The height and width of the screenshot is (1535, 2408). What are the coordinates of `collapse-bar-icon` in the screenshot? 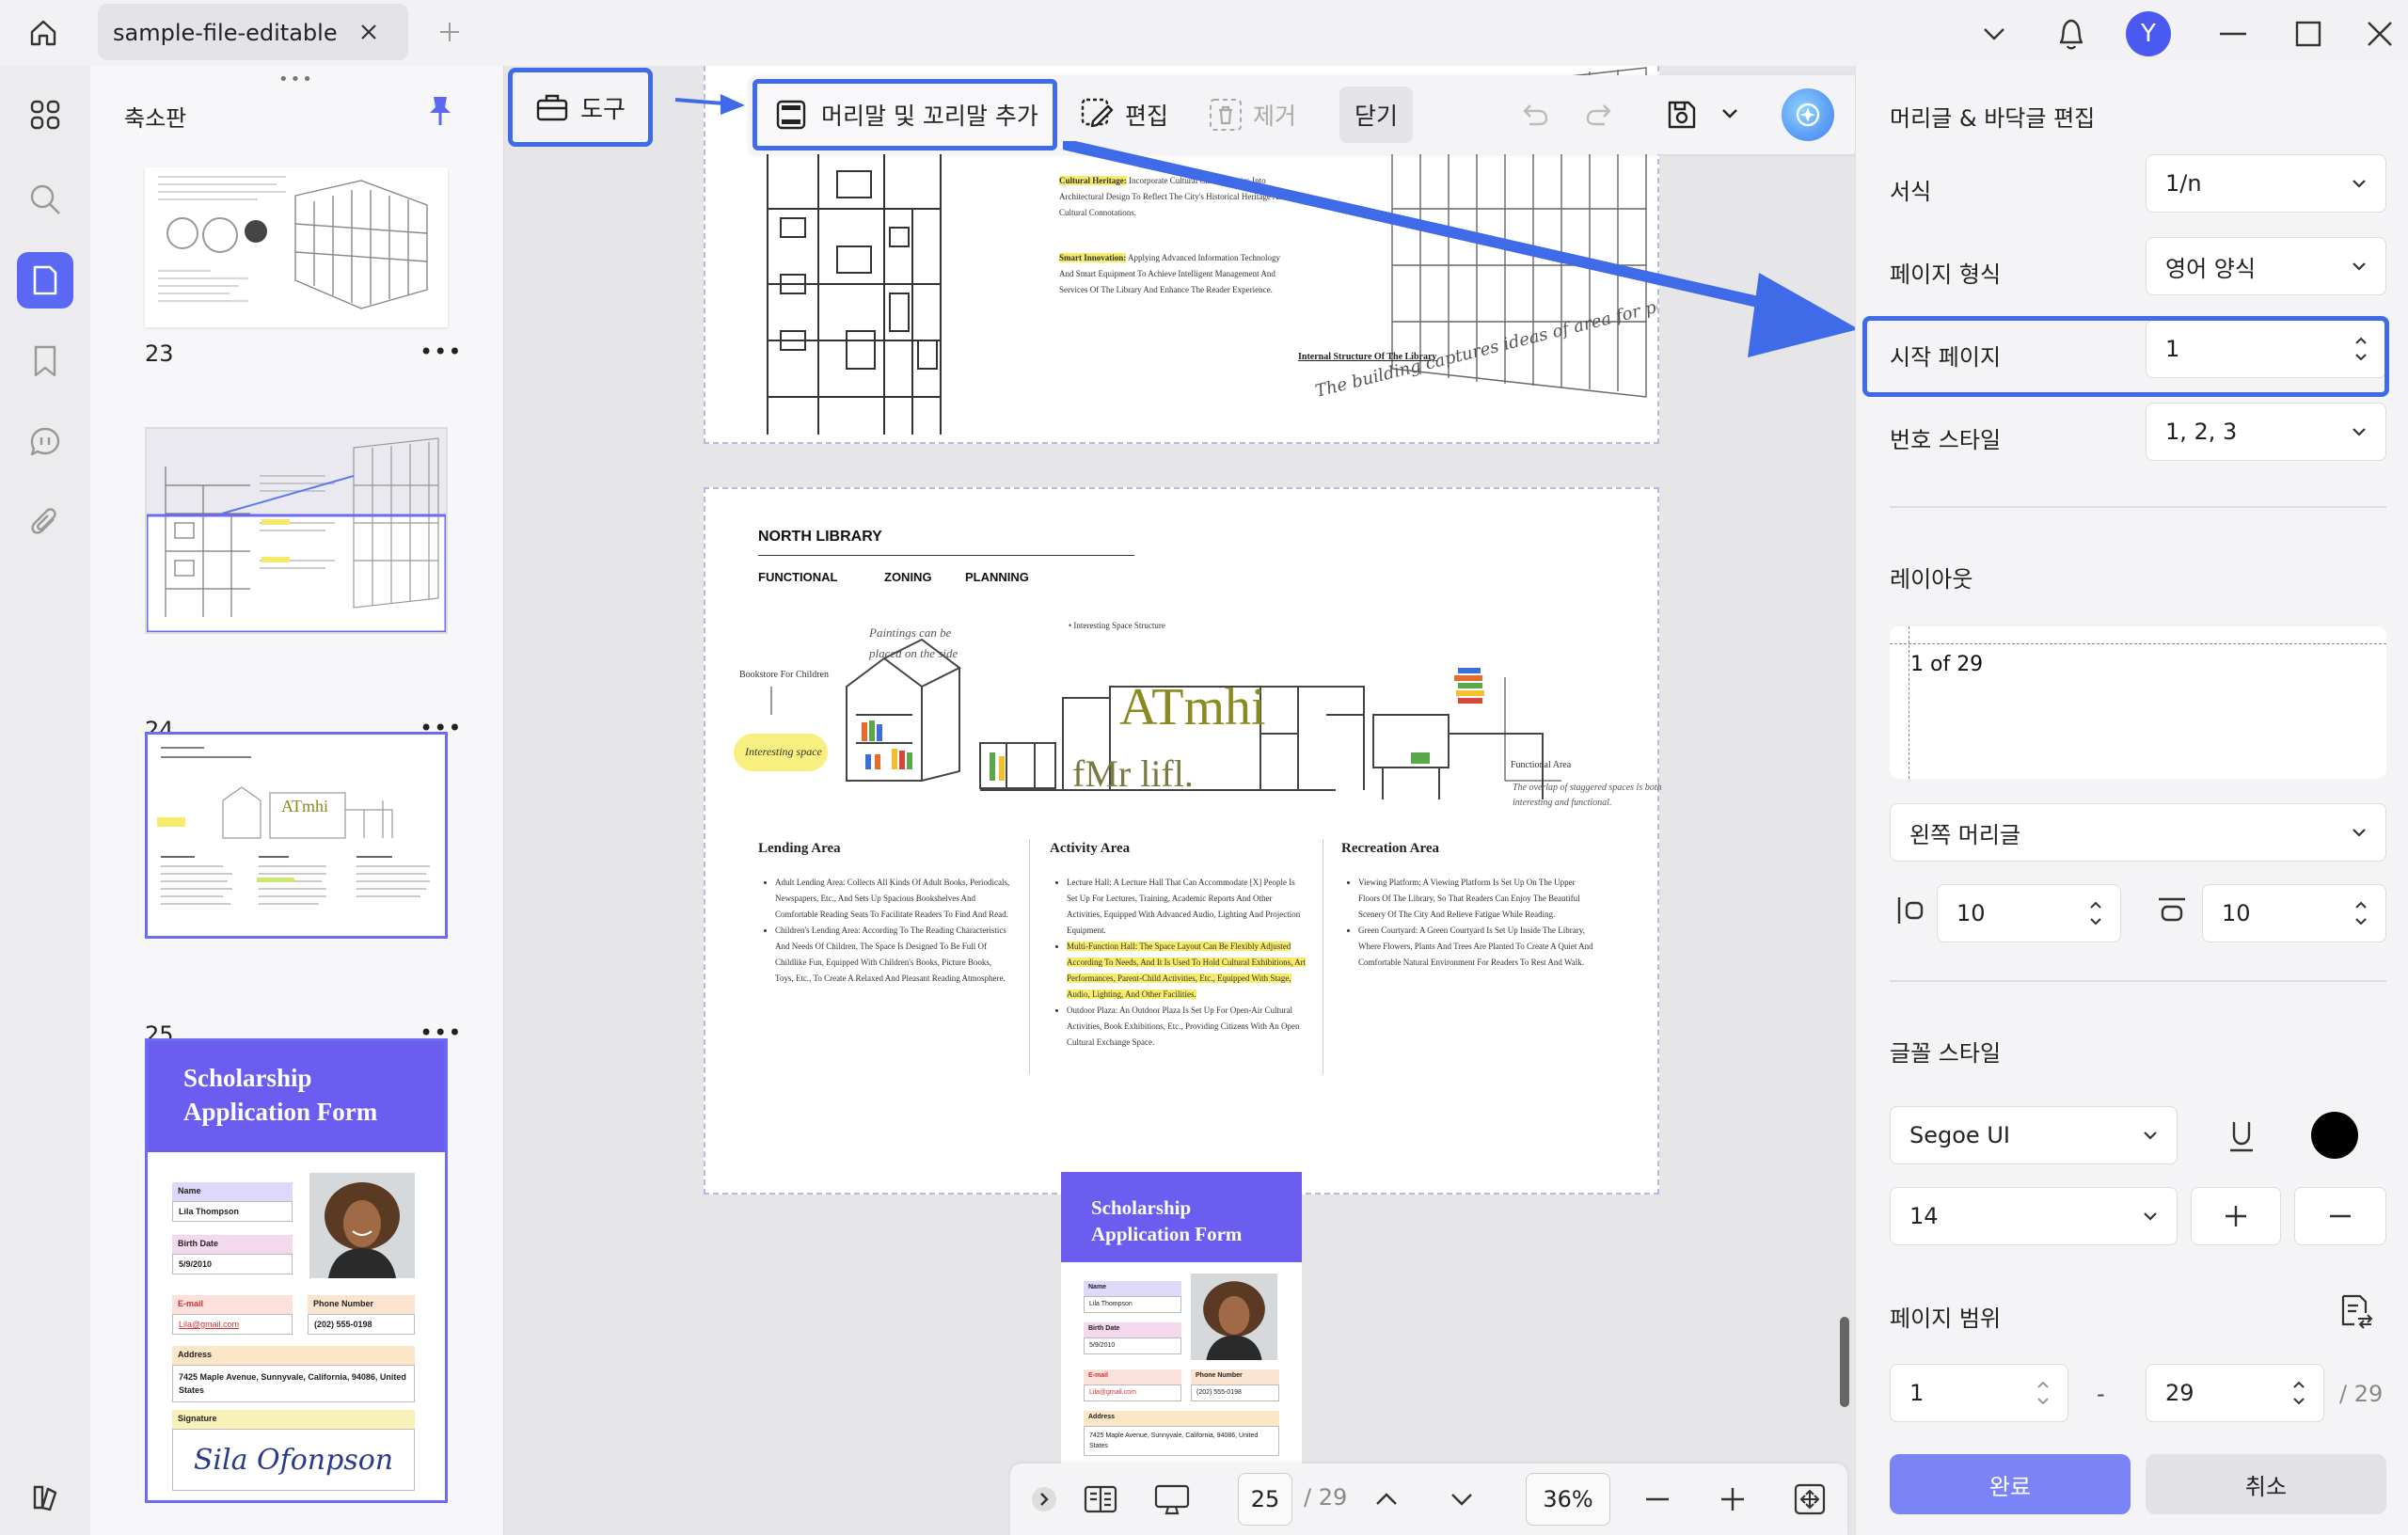 It's located at (1045, 1499).